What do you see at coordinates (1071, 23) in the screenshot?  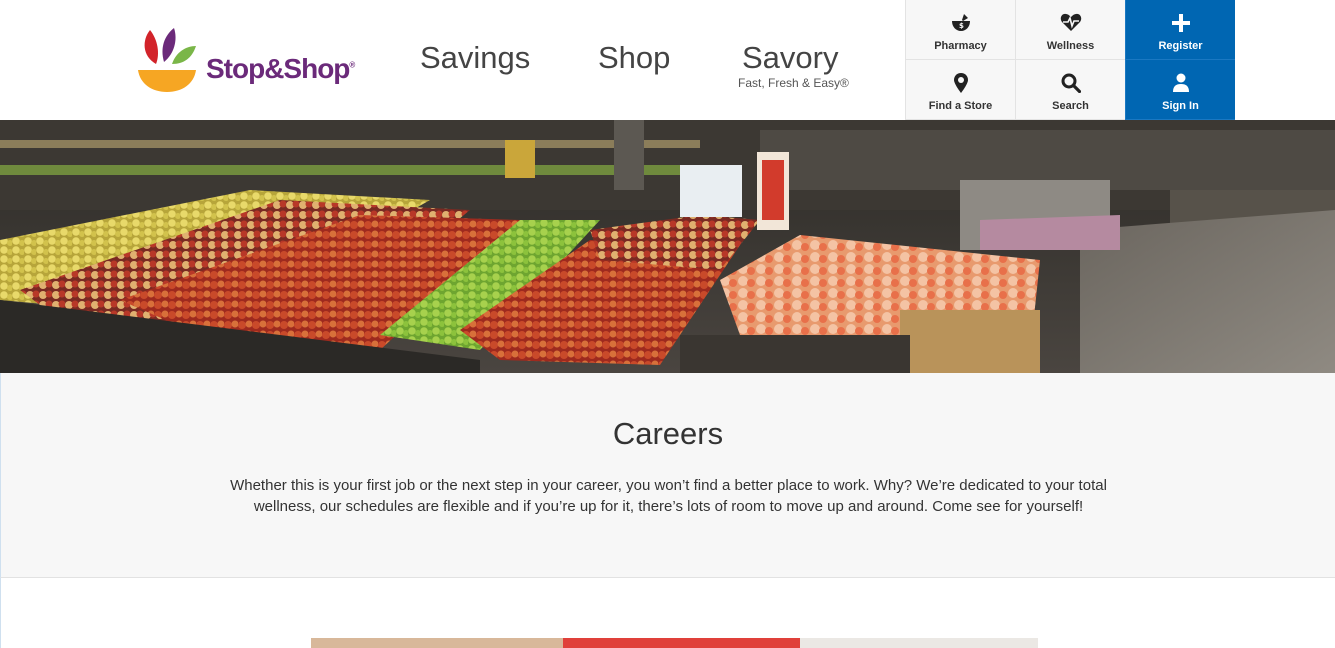 I see `heartbeat-icon` at bounding box center [1071, 23].